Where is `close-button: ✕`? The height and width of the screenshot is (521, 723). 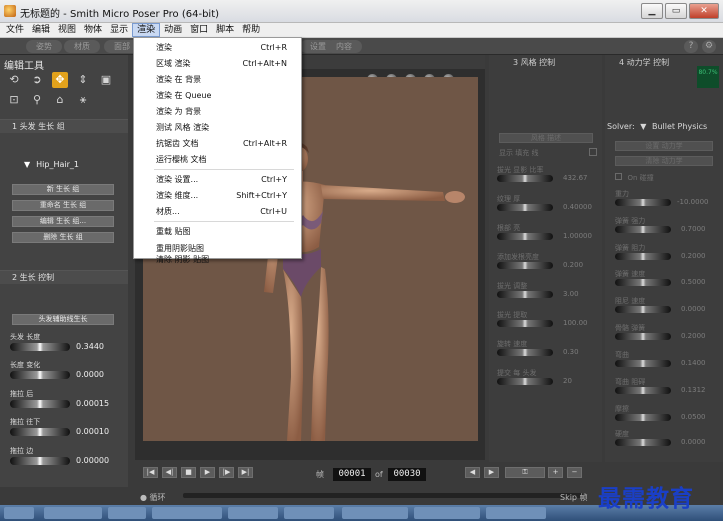
close-button: ✕ is located at coordinates (704, 11).